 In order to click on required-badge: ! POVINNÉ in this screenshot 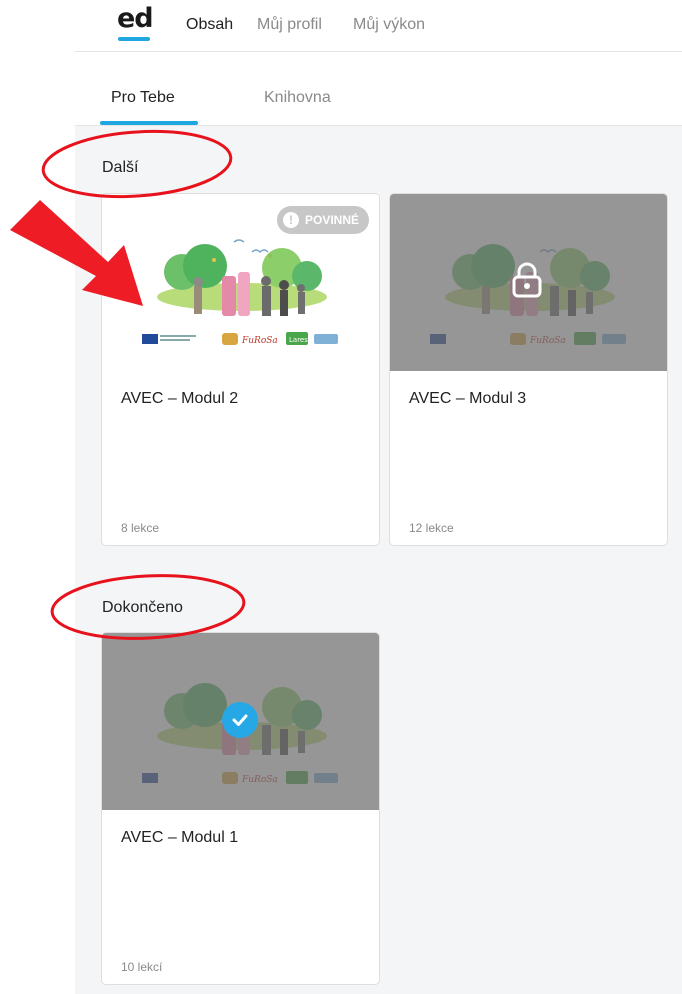, I will do `click(322, 220)`.